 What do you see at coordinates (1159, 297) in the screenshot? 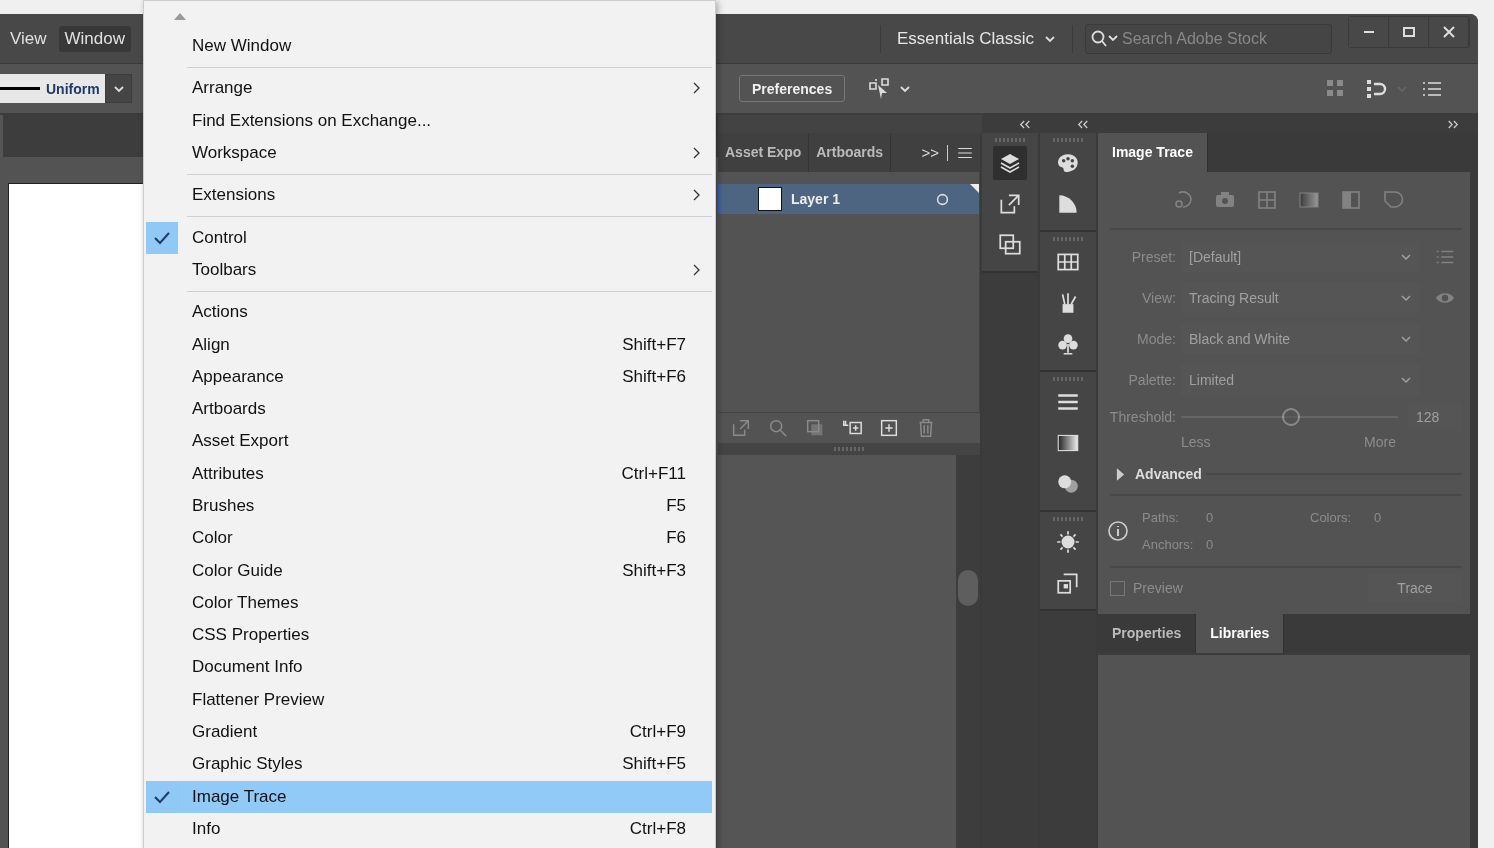
I see `field-label: View:` at bounding box center [1159, 297].